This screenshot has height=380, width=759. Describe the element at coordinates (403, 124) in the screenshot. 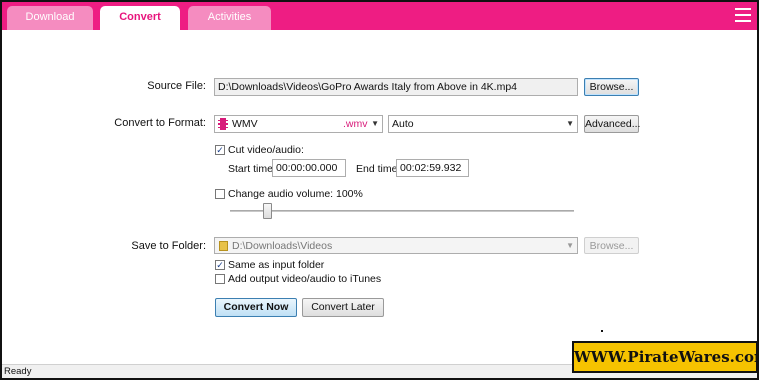

I see `quality-value: Auto` at that location.